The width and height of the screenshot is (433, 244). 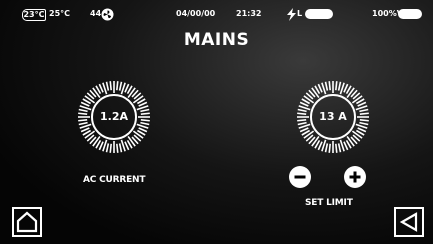 What do you see at coordinates (196, 13) in the screenshot?
I see `status-date: 04/00/00` at bounding box center [196, 13].